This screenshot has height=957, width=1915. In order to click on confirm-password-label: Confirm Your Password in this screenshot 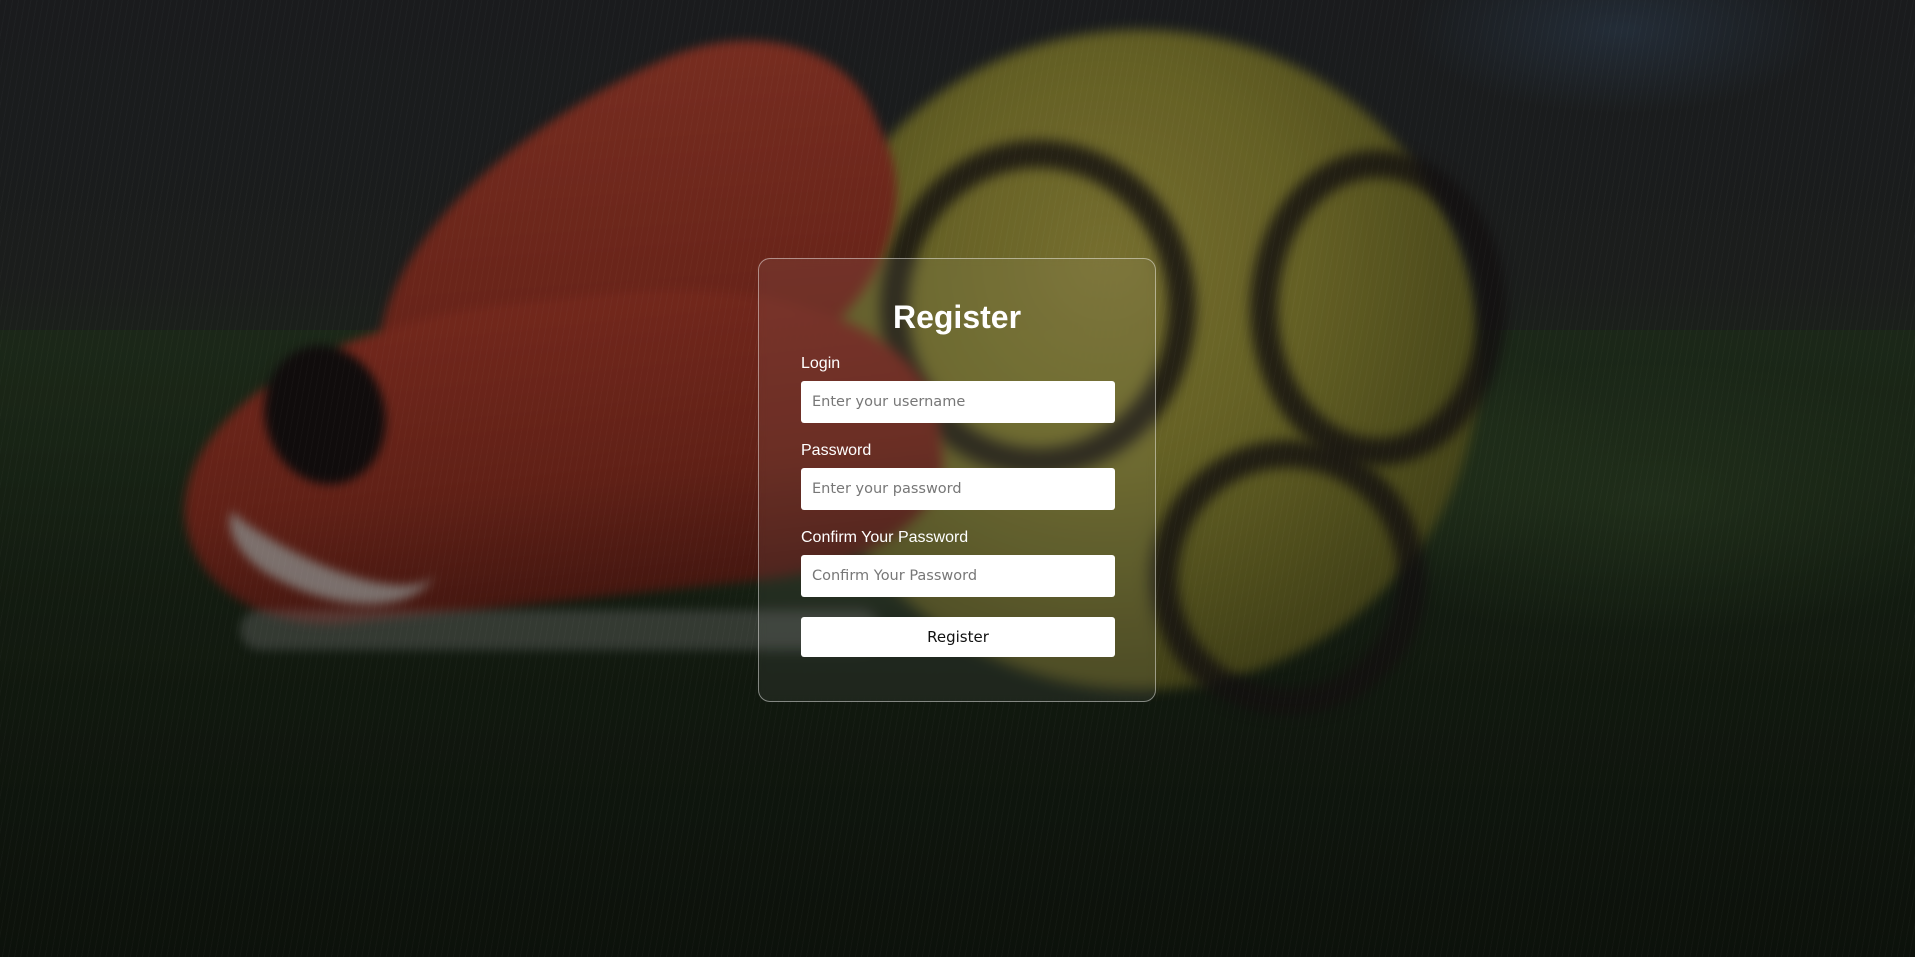, I will do `click(885, 537)`.